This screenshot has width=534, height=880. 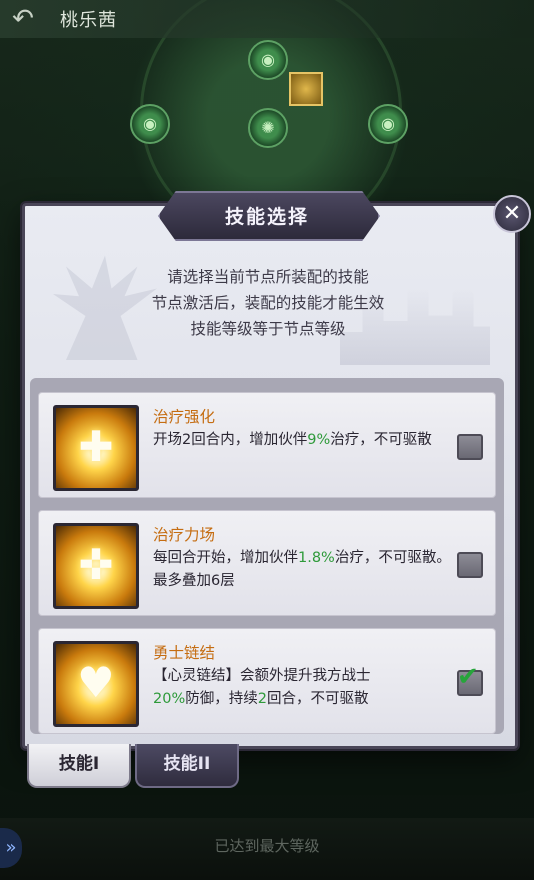 What do you see at coordinates (268, 277) in the screenshot?
I see `hint-line-1: 请选择当前节点所装配的技能` at bounding box center [268, 277].